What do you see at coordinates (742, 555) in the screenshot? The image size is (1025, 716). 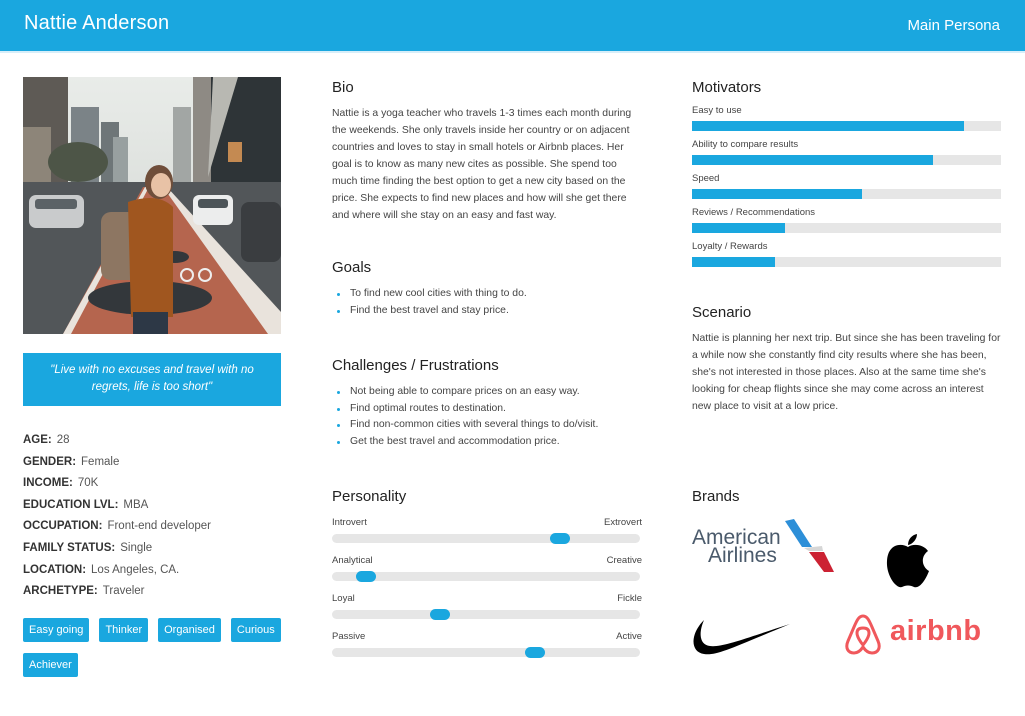 I see `aa-wordmark-line2: Airlines` at bounding box center [742, 555].